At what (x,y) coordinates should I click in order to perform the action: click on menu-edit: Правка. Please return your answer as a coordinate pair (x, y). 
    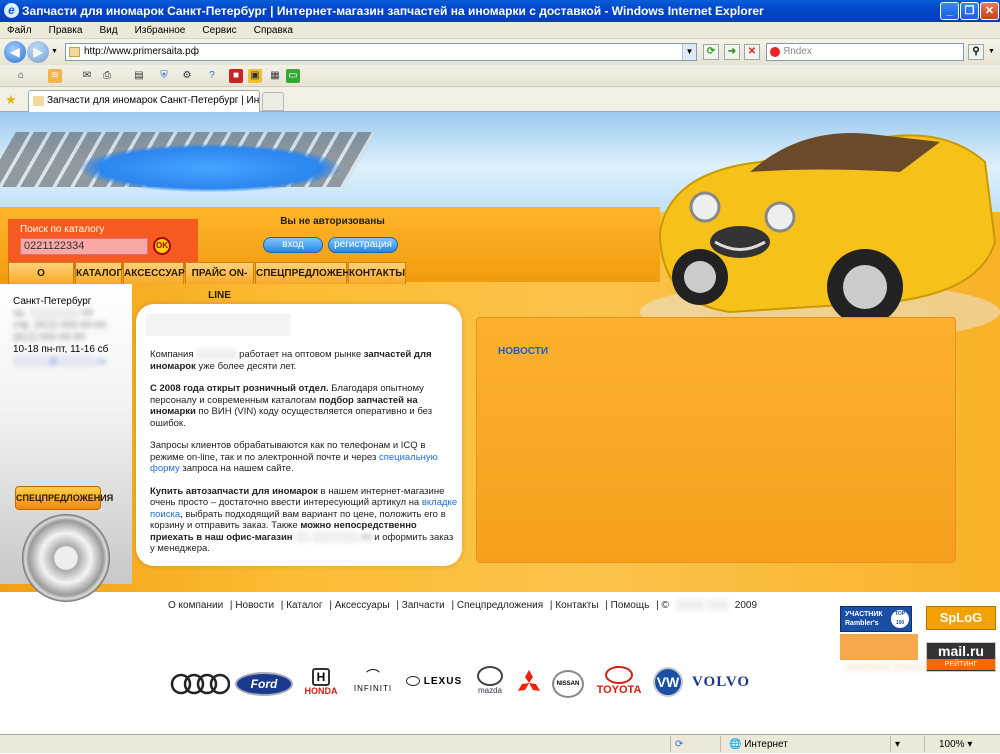
    Looking at the image, I should click on (66, 30).